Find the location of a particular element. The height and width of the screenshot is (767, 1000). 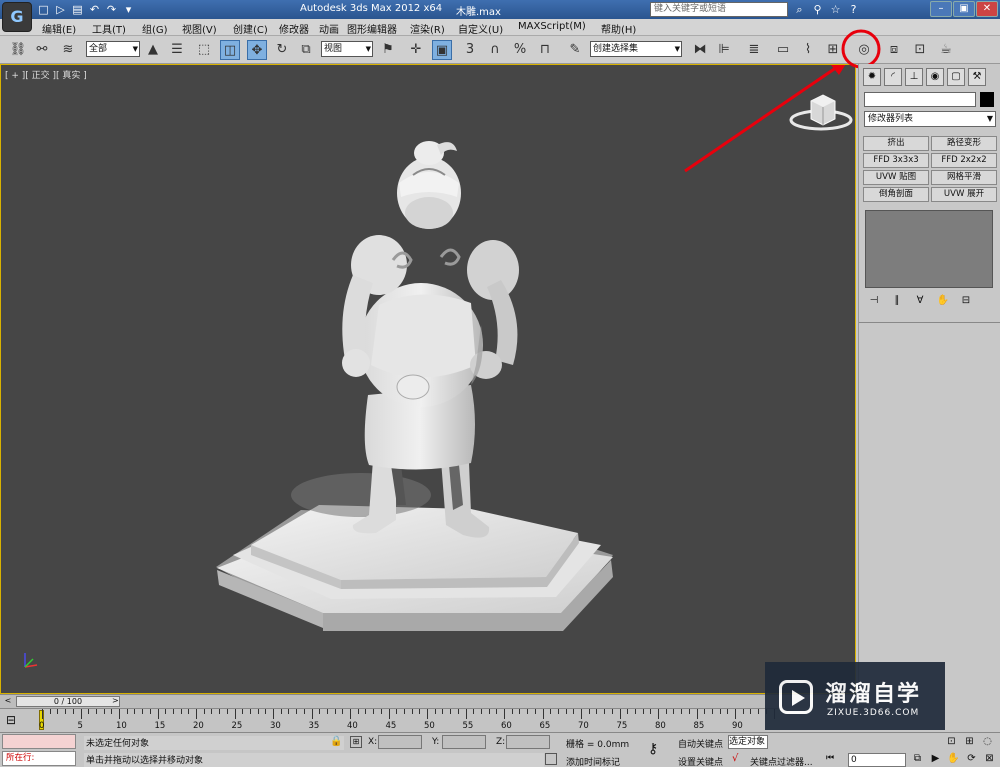

restore-button: ▣ is located at coordinates (964, 9).